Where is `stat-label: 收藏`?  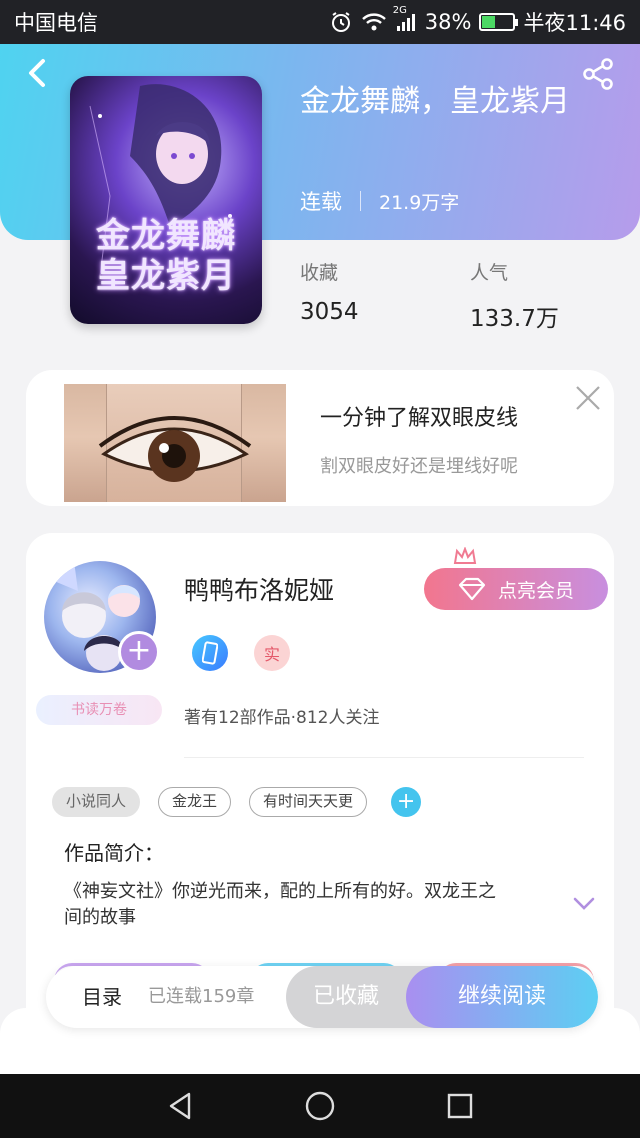
stat-label: 收藏 is located at coordinates (319, 273).